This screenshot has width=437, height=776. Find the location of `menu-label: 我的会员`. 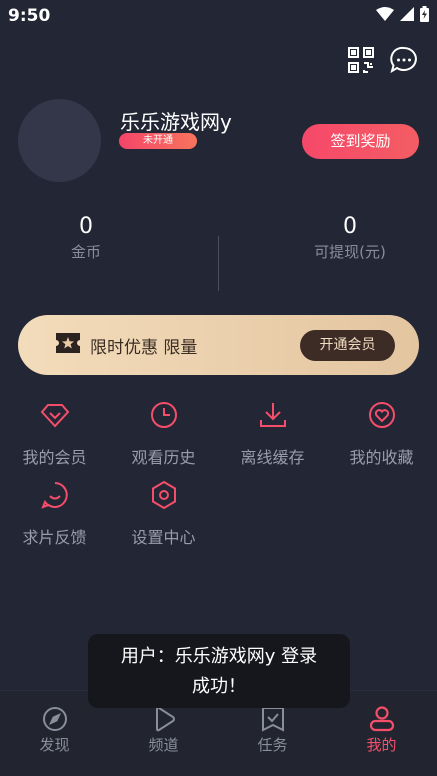

menu-label: 我的会员 is located at coordinates (54, 457).